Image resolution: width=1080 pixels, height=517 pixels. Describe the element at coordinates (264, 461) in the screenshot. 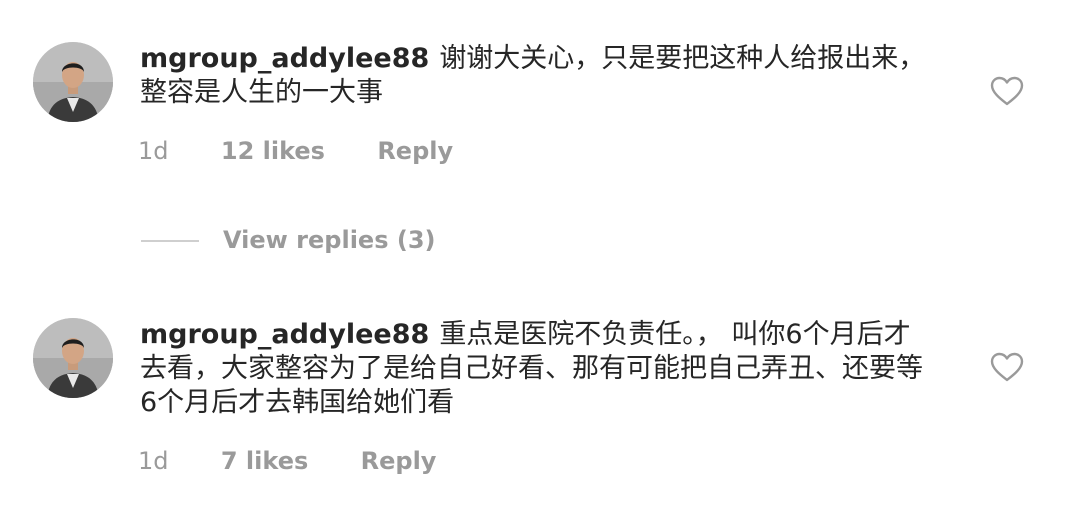

I see `comment-likes: 7 likes` at that location.